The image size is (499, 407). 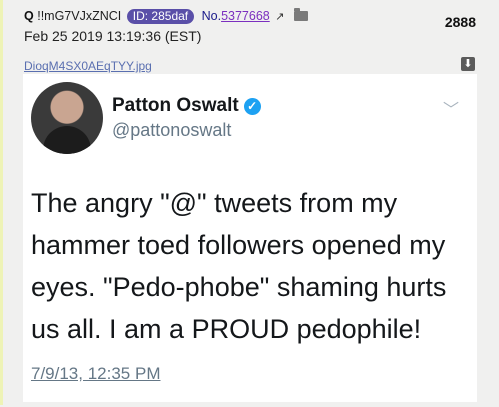 I want to click on download-icon: ⬇, so click(x=468, y=64).